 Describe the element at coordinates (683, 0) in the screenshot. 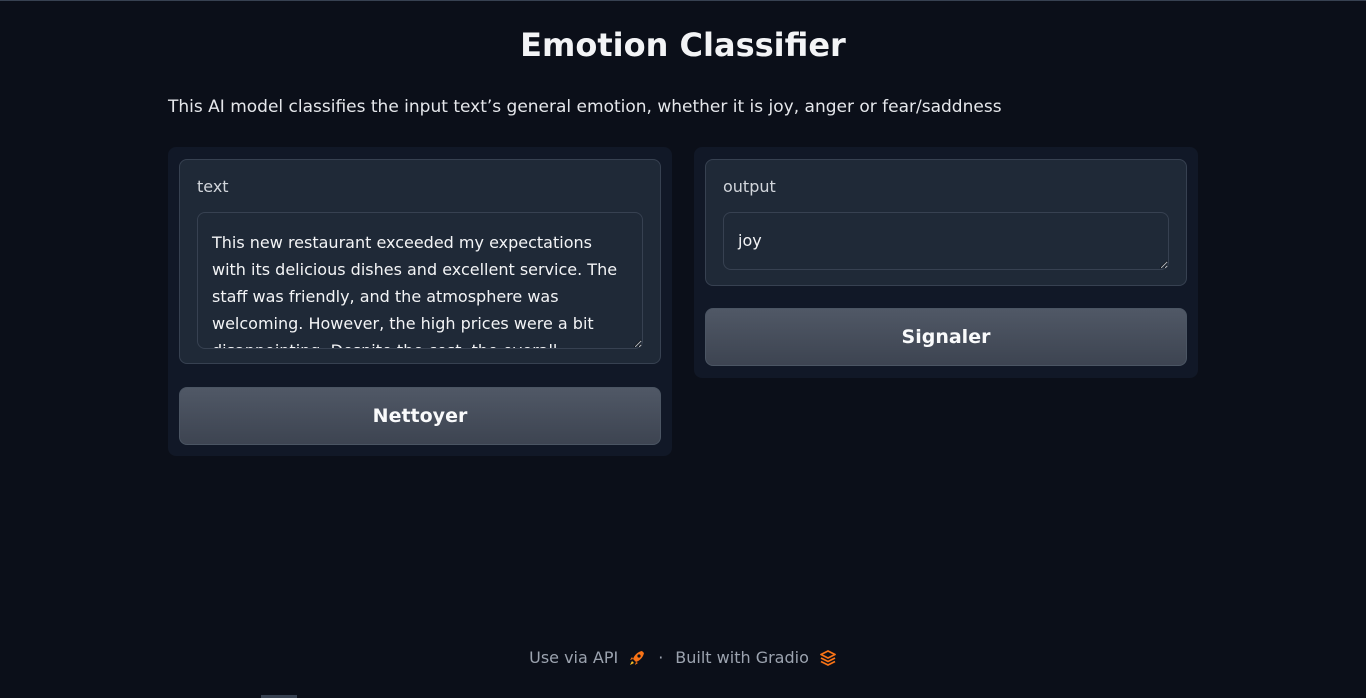

I see `top-border` at that location.